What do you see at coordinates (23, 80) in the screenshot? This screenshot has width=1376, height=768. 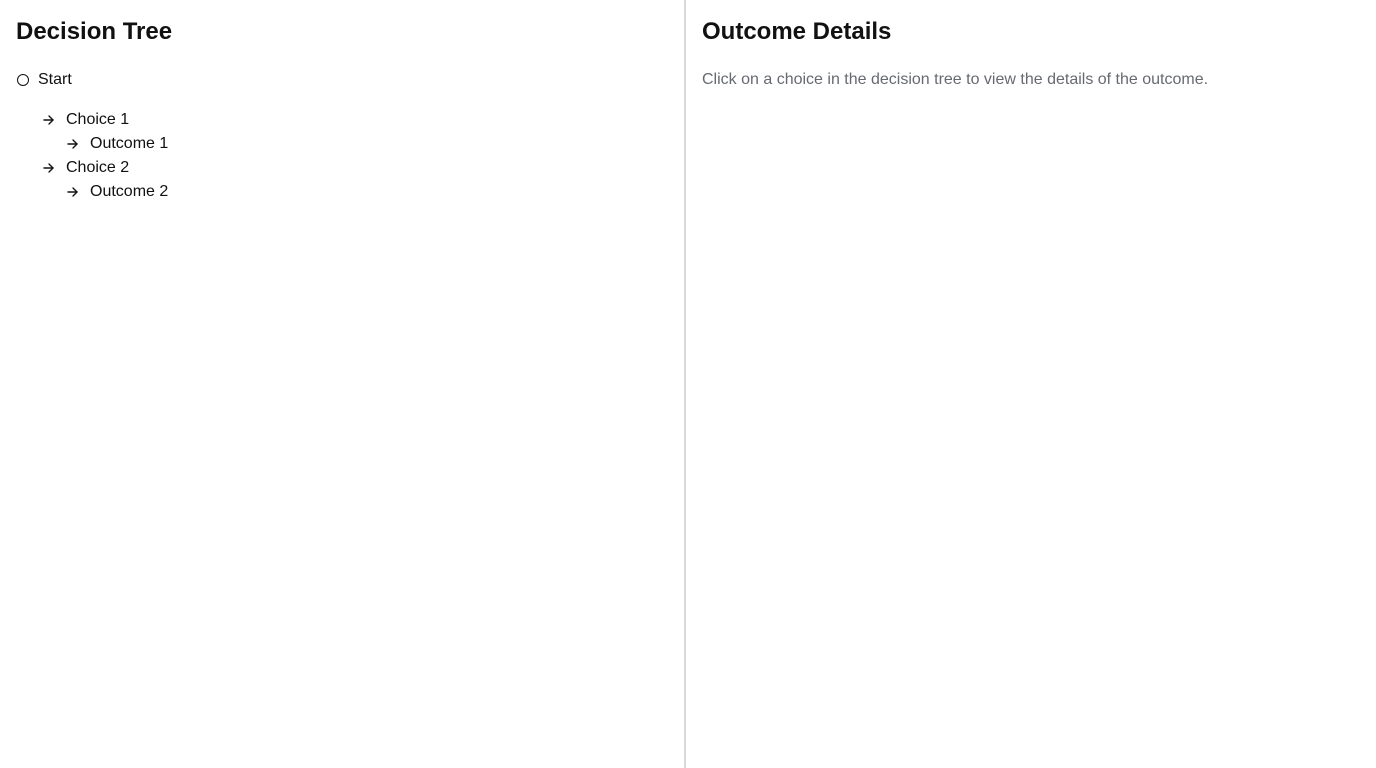 I see `circle-icon` at bounding box center [23, 80].